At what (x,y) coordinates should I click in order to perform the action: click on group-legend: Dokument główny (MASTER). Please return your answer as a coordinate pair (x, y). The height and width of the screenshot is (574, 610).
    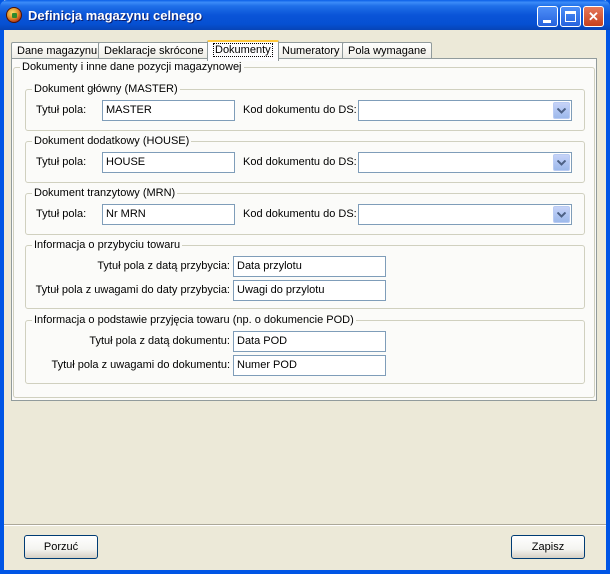
    Looking at the image, I should click on (106, 89).